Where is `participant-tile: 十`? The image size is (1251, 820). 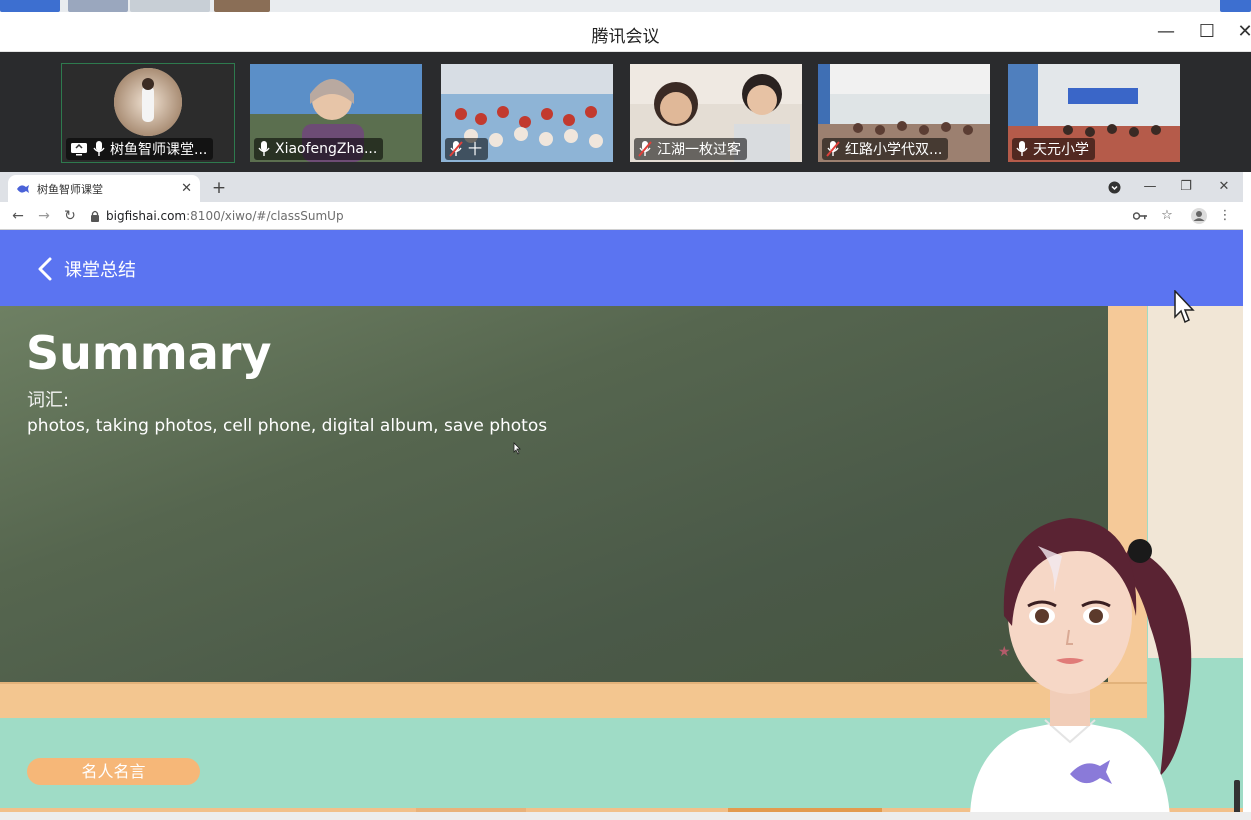 participant-tile: 十 is located at coordinates (527, 113).